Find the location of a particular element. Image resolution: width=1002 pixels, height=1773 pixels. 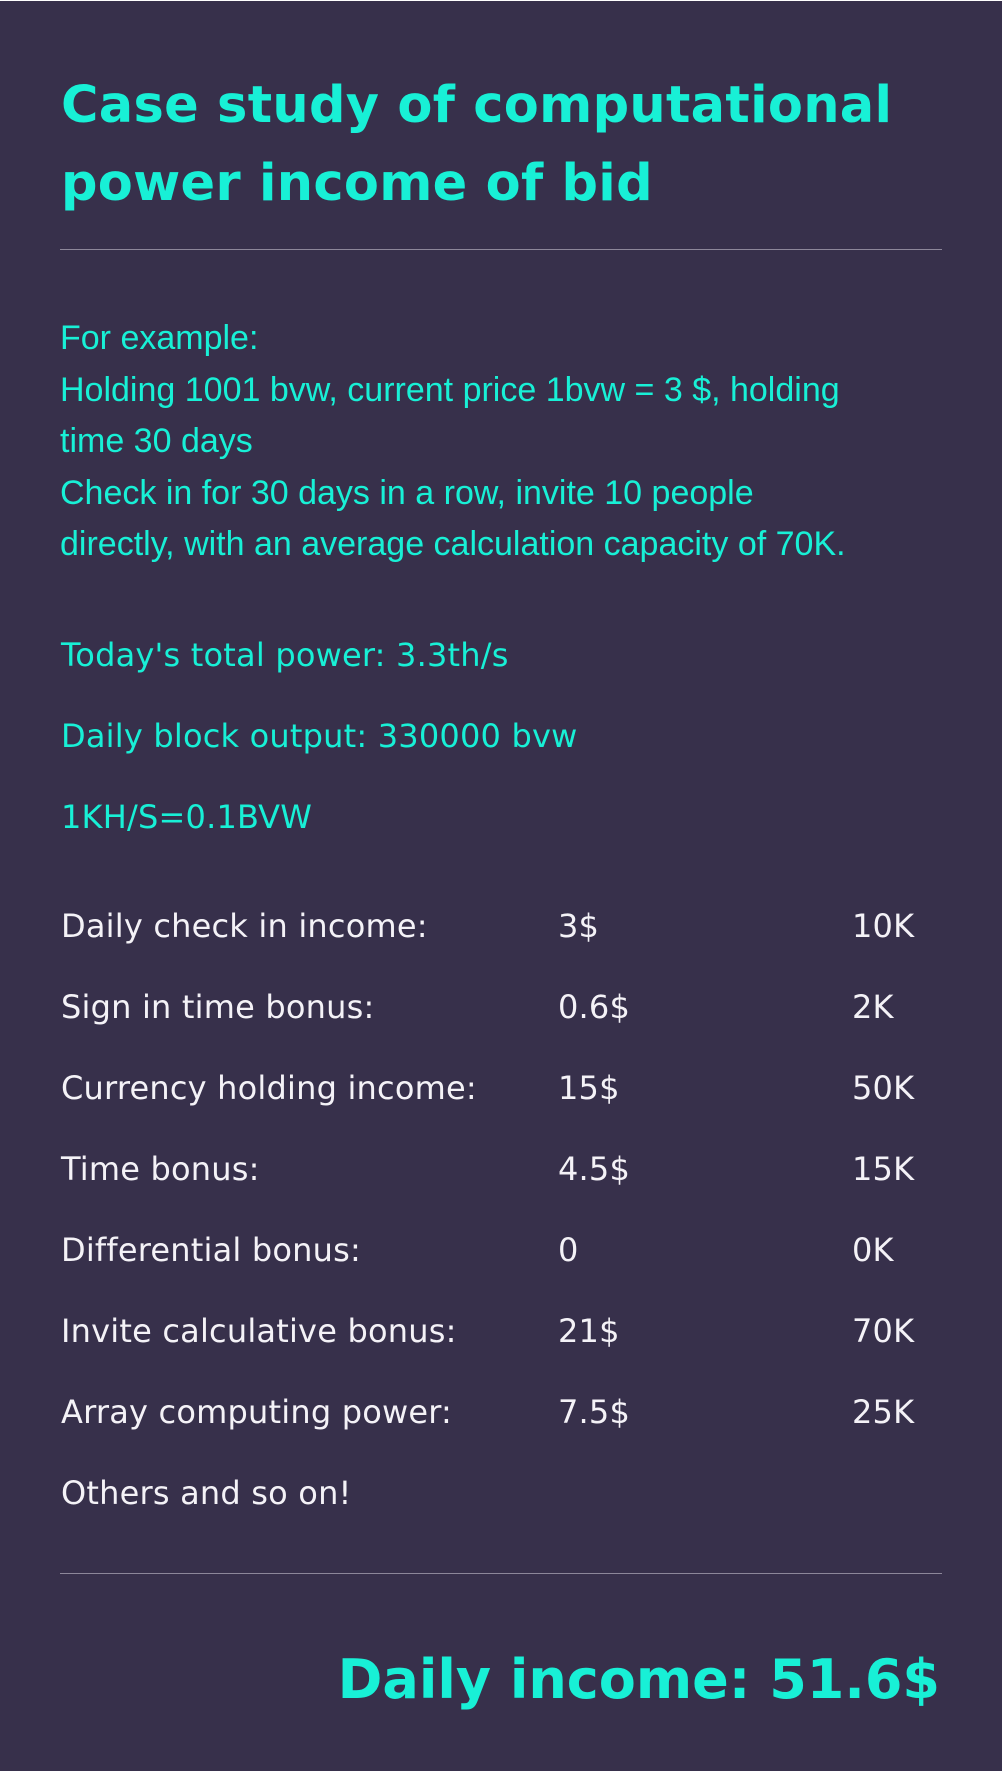

income-label: Sign in time bonus: is located at coordinates (218, 1007).